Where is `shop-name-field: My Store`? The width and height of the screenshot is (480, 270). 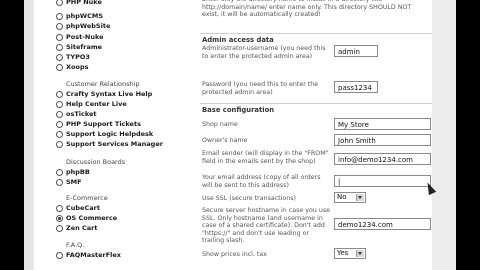
shop-name-field: My Store is located at coordinates (382, 124).